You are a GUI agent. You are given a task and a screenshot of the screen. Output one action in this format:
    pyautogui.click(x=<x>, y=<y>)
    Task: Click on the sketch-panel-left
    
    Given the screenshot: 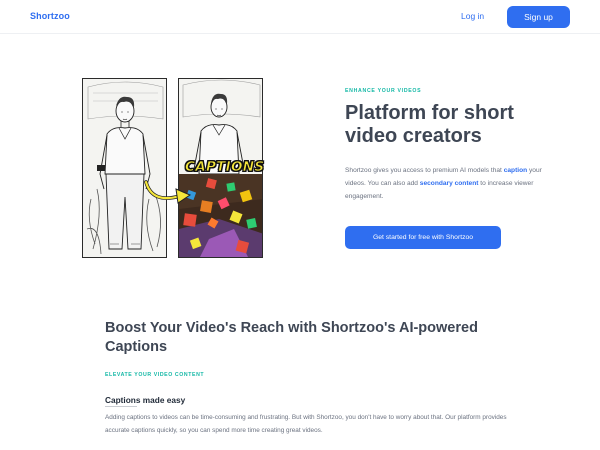 What is the action you would take?
    pyautogui.click(x=124, y=168)
    